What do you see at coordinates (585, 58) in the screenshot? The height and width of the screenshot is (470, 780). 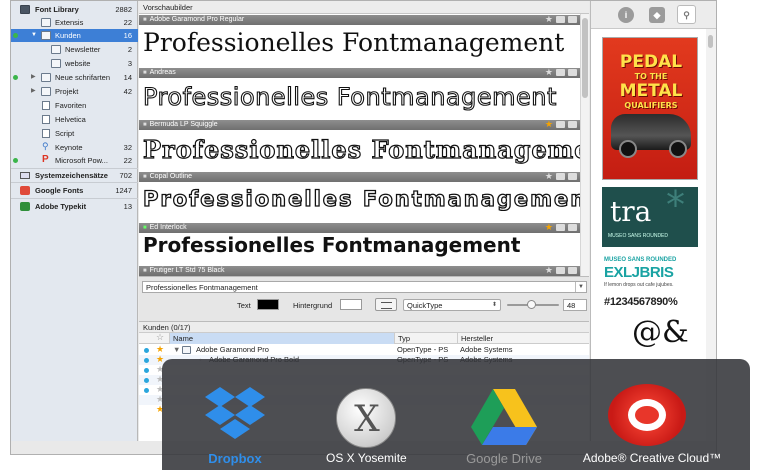 I see `scroll-thumb` at bounding box center [585, 58].